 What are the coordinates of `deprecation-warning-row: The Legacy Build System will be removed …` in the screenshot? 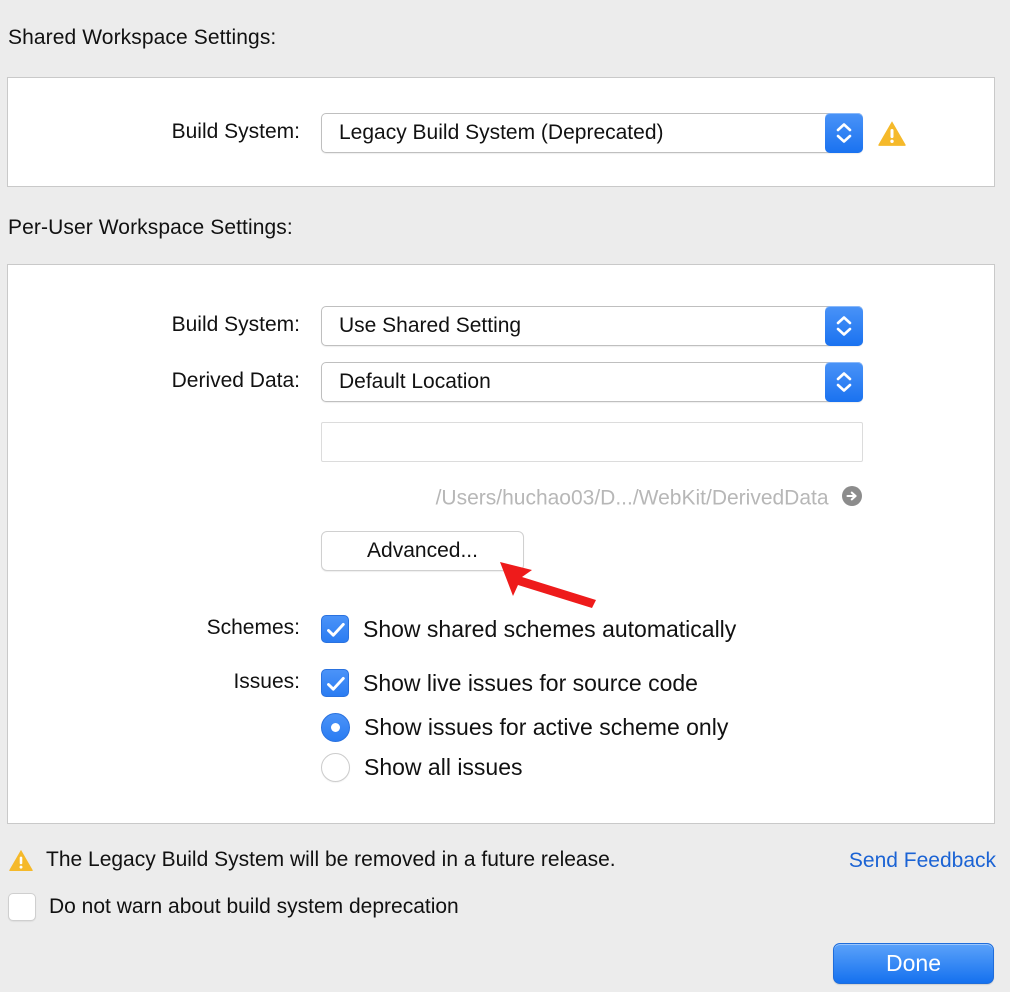 It's located at (312, 860).